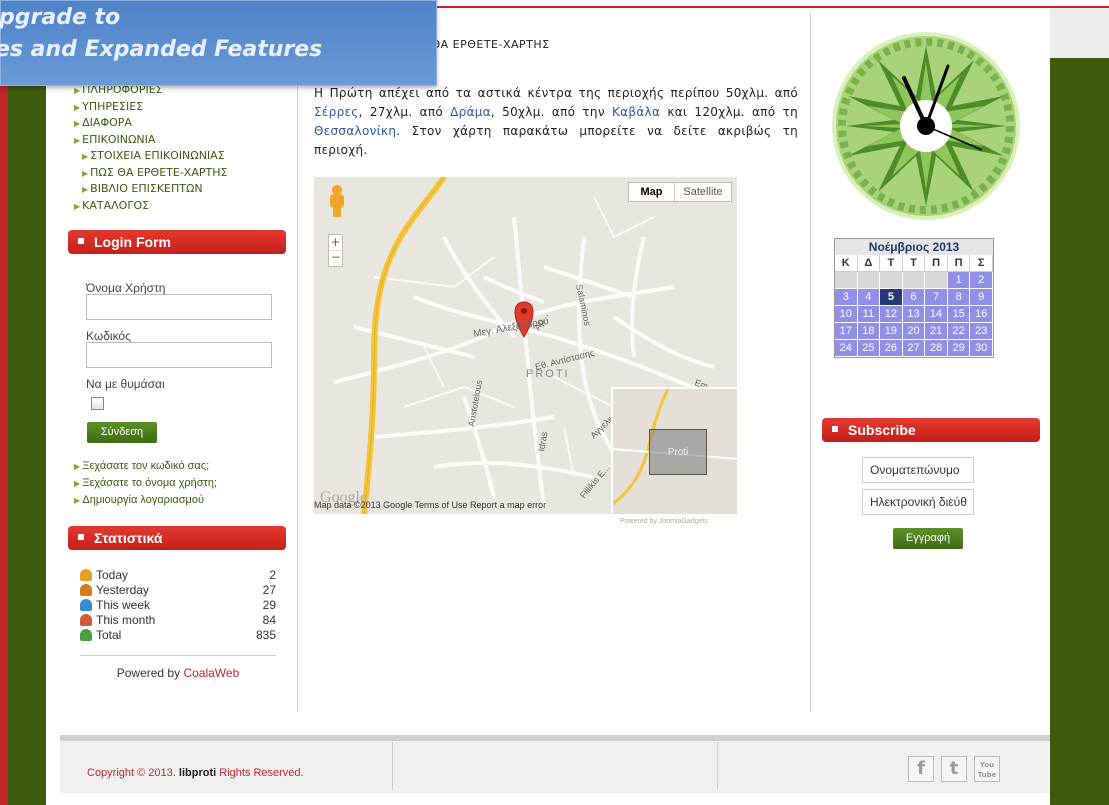  Describe the element at coordinates (869, 297) in the screenshot. I see `calendar-day: 4` at that location.